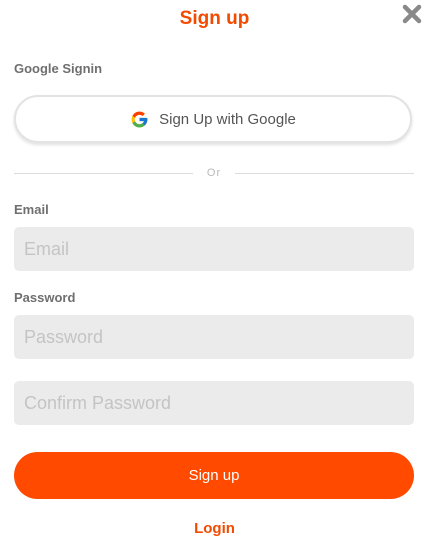 The width and height of the screenshot is (429, 541). I want to click on password-field, so click(214, 337).